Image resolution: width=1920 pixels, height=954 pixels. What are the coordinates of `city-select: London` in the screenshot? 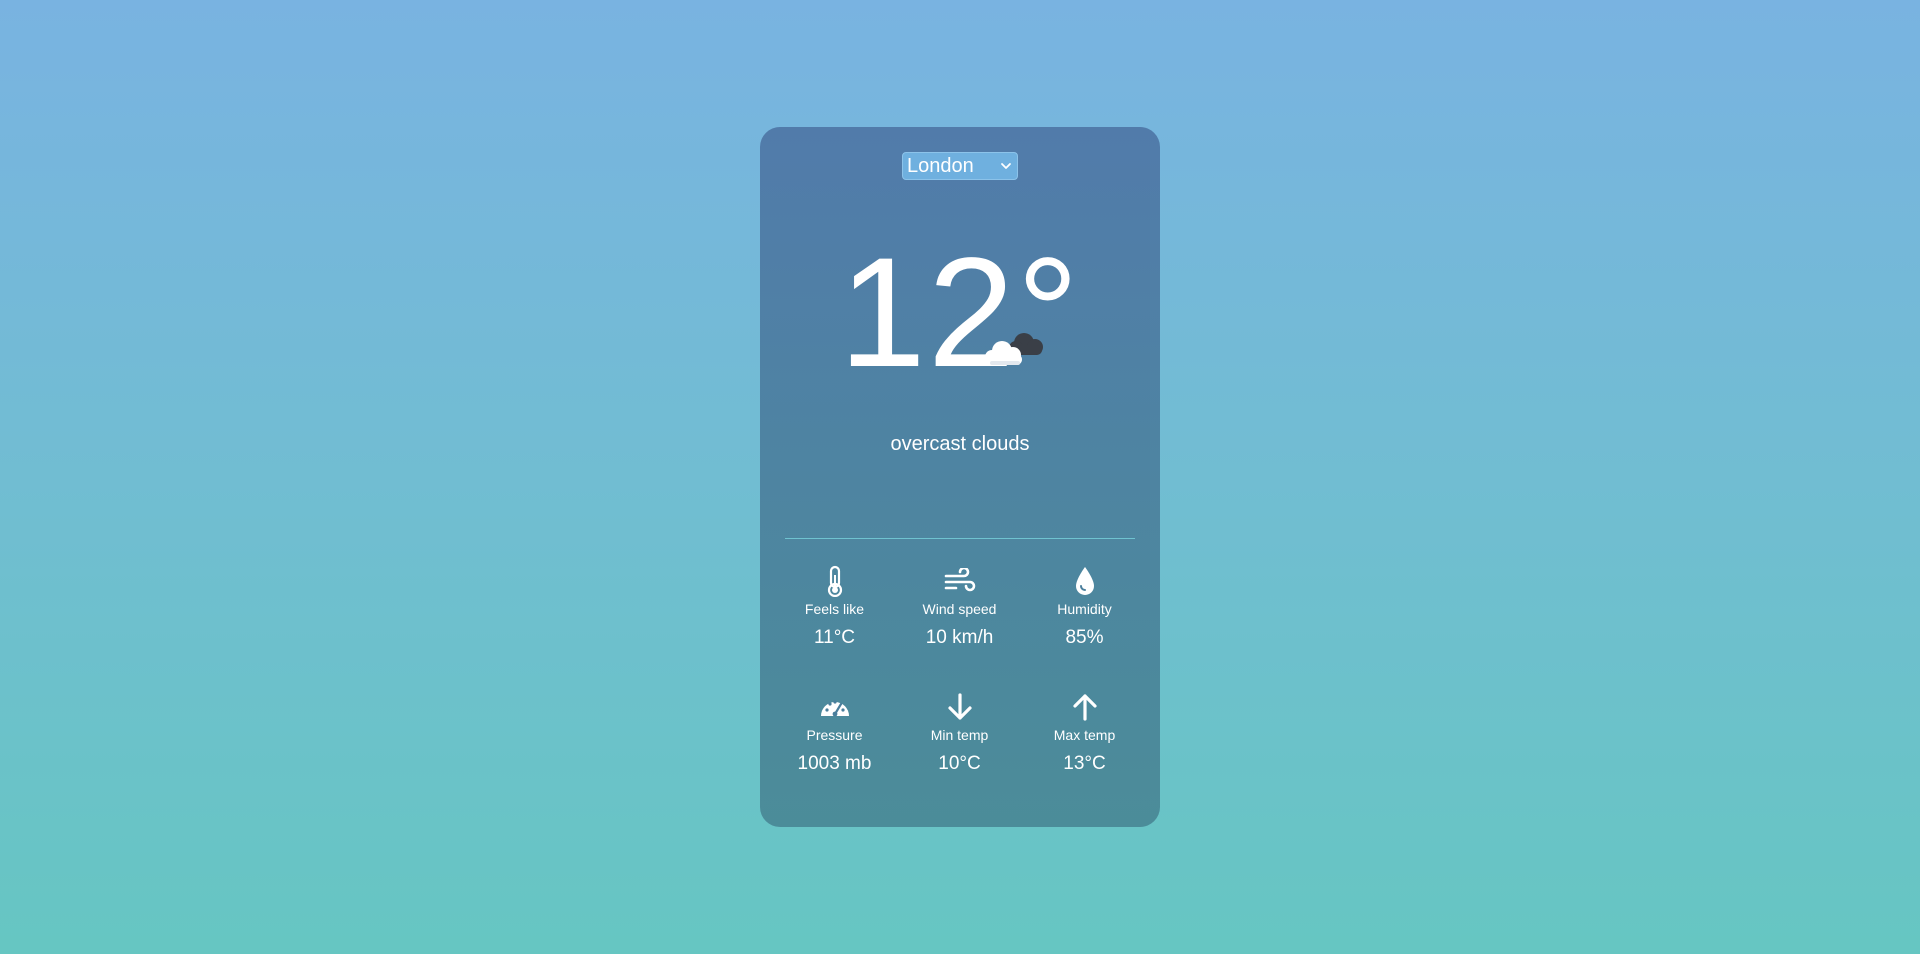 It's located at (960, 166).